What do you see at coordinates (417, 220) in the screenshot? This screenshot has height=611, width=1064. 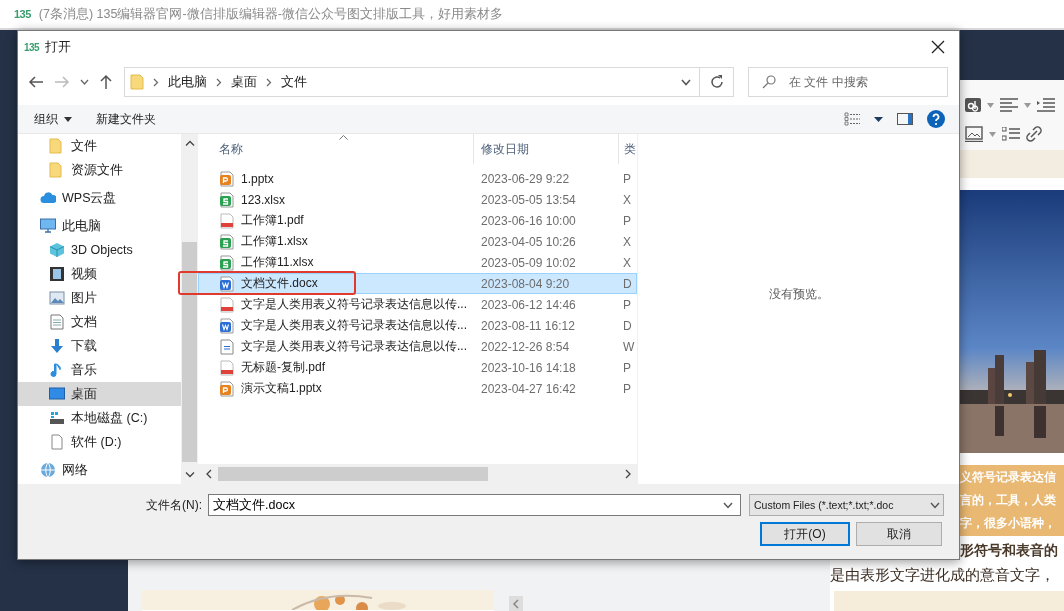 I see `file-row: 工作簿1.pdf 2023-06-16 10:00 P` at bounding box center [417, 220].